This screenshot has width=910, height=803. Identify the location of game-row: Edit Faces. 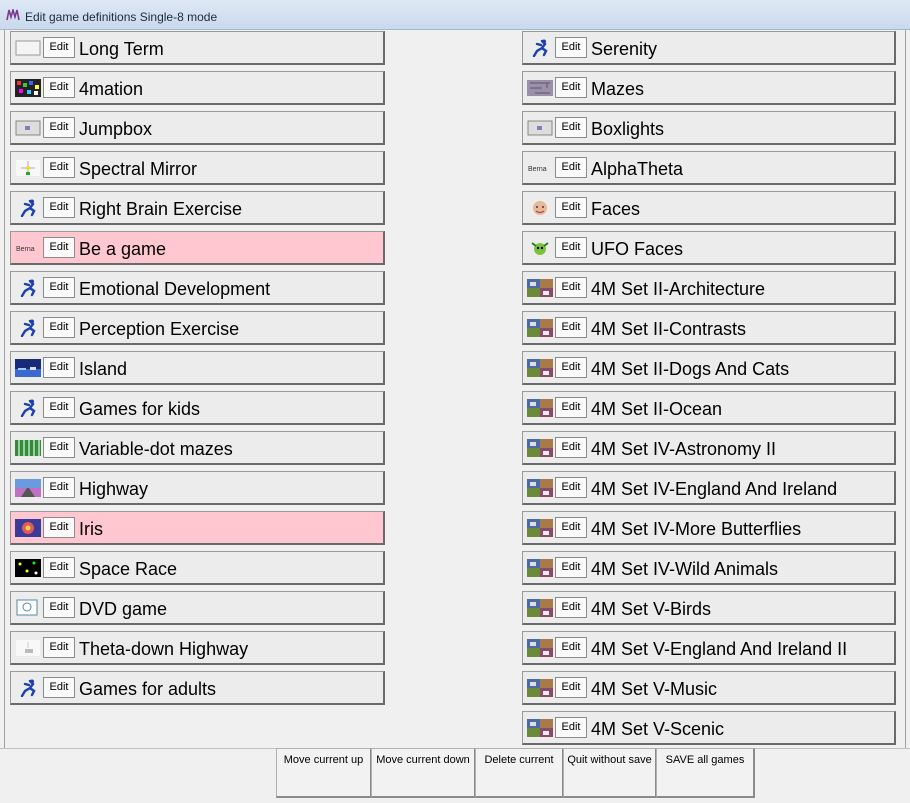
(709, 208).